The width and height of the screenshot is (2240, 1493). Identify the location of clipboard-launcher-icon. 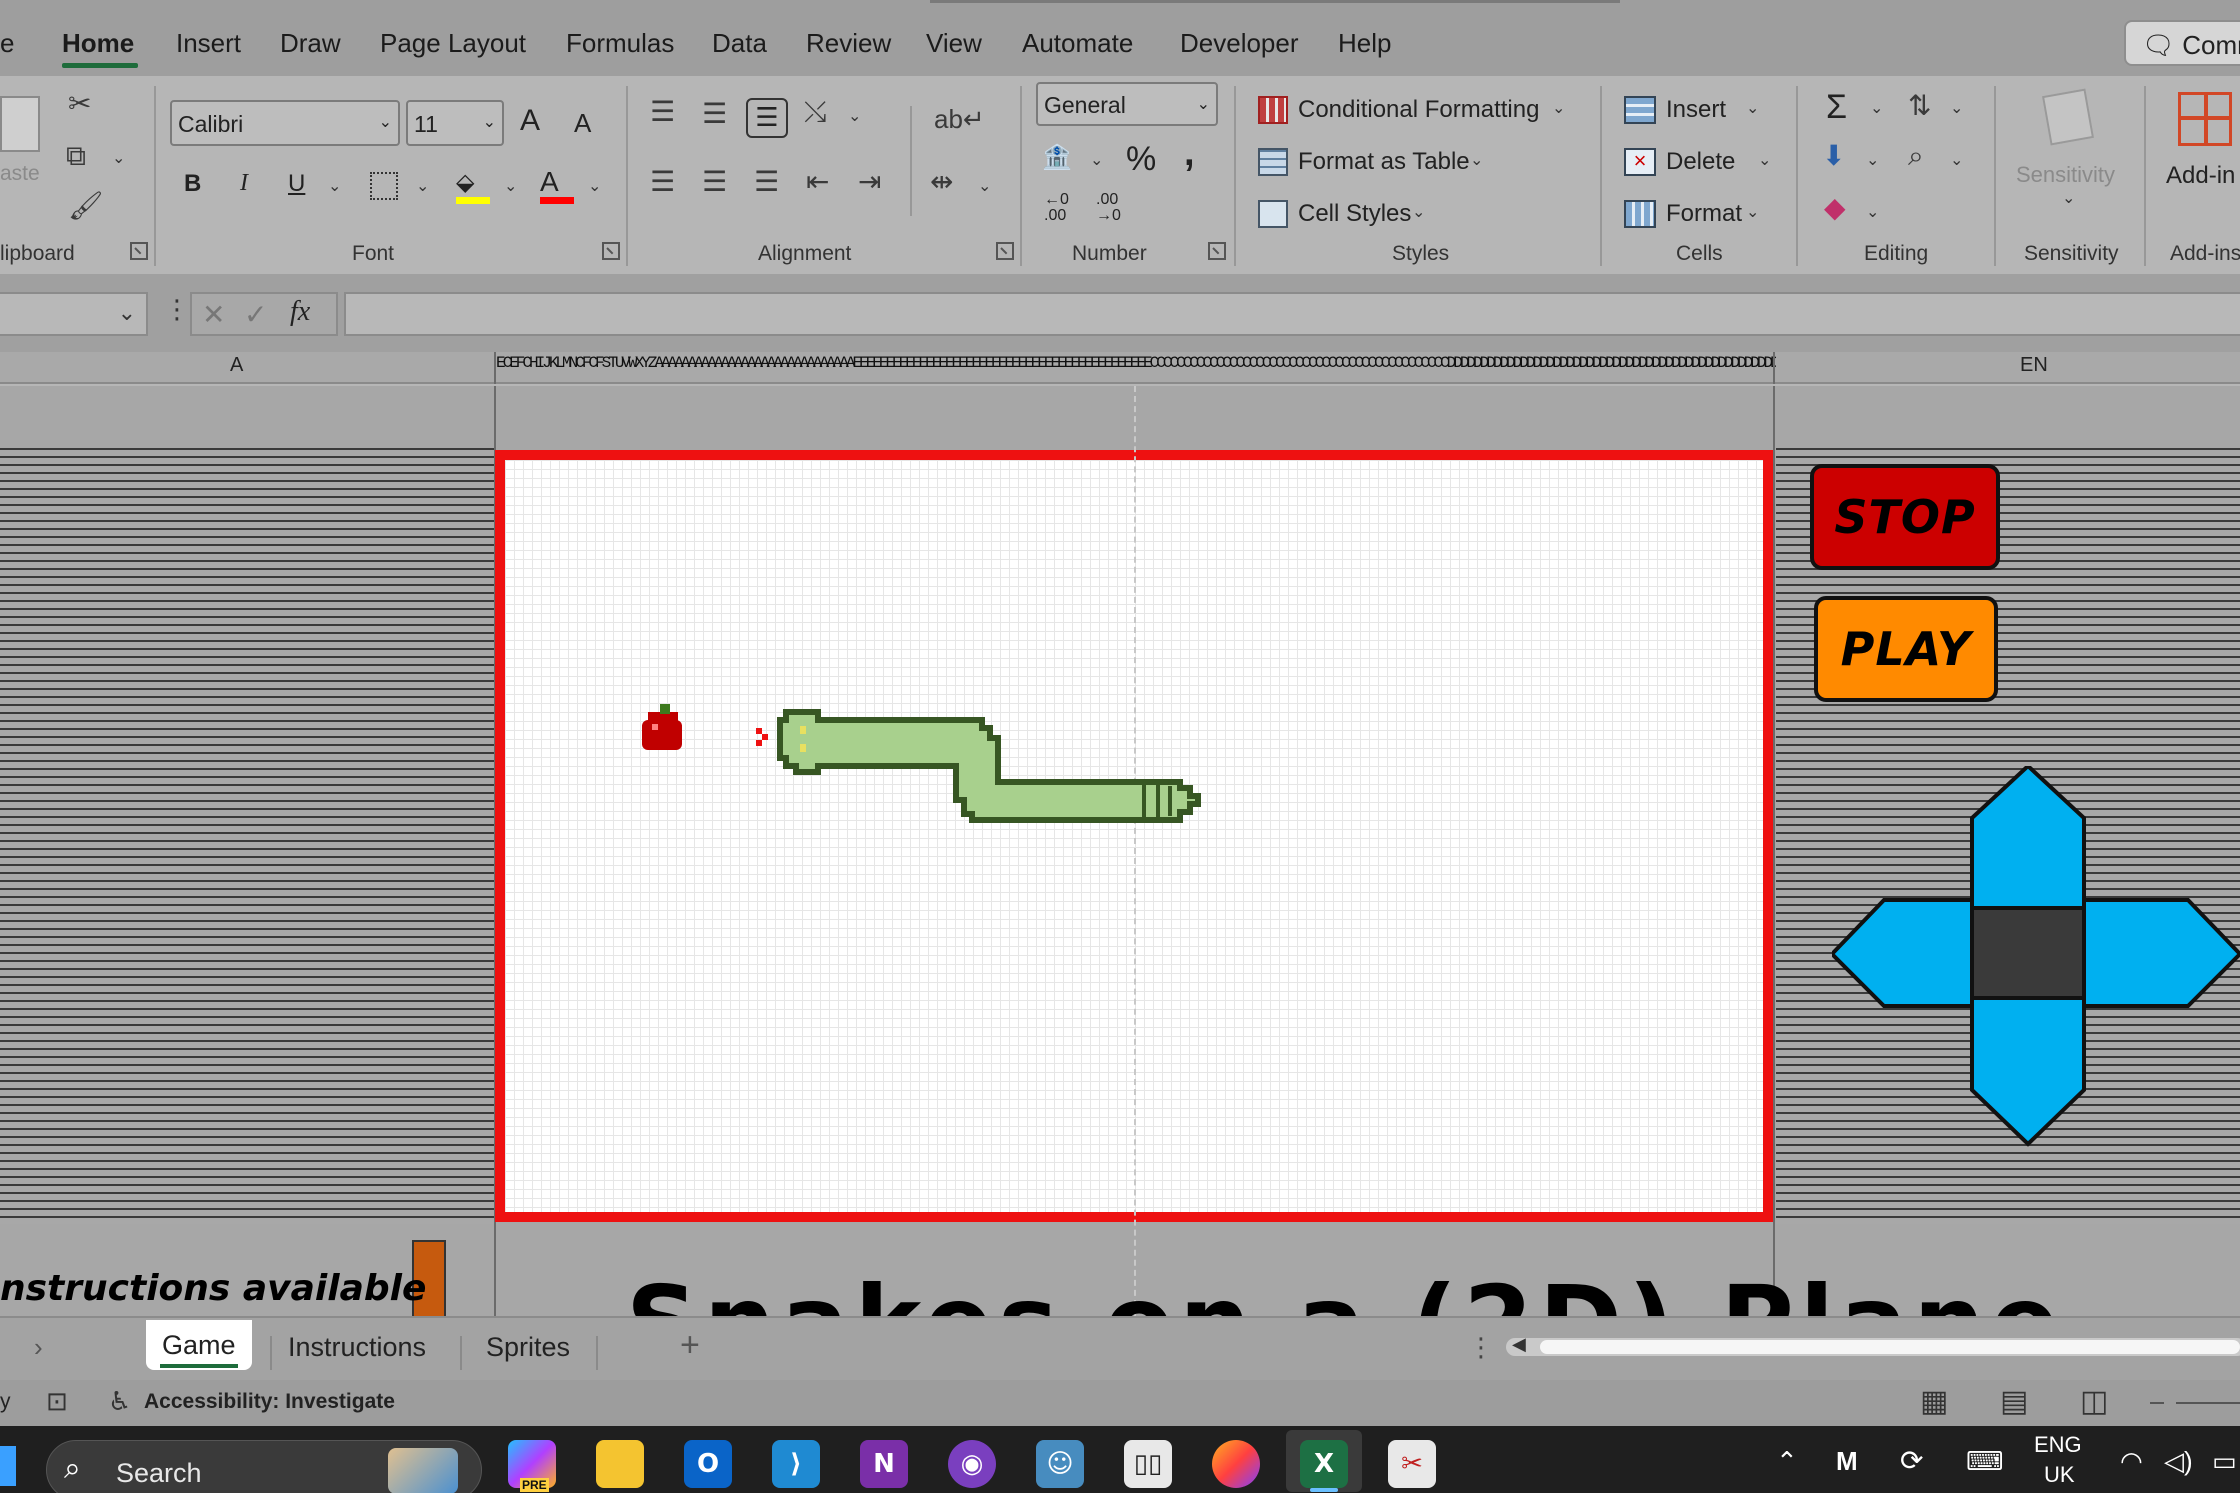
(139, 251).